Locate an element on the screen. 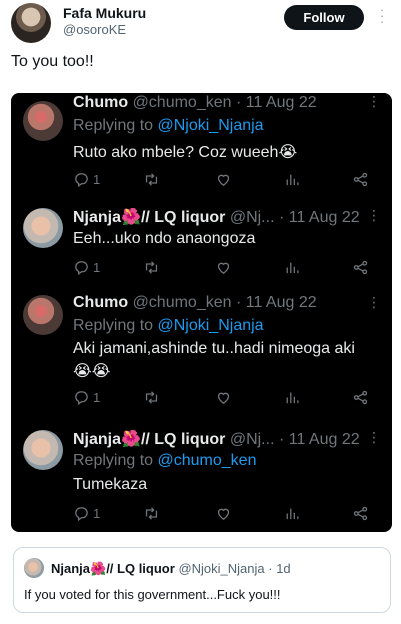 The width and height of the screenshot is (401, 624). more-vertical-icon: · · · is located at coordinates (382, 15).